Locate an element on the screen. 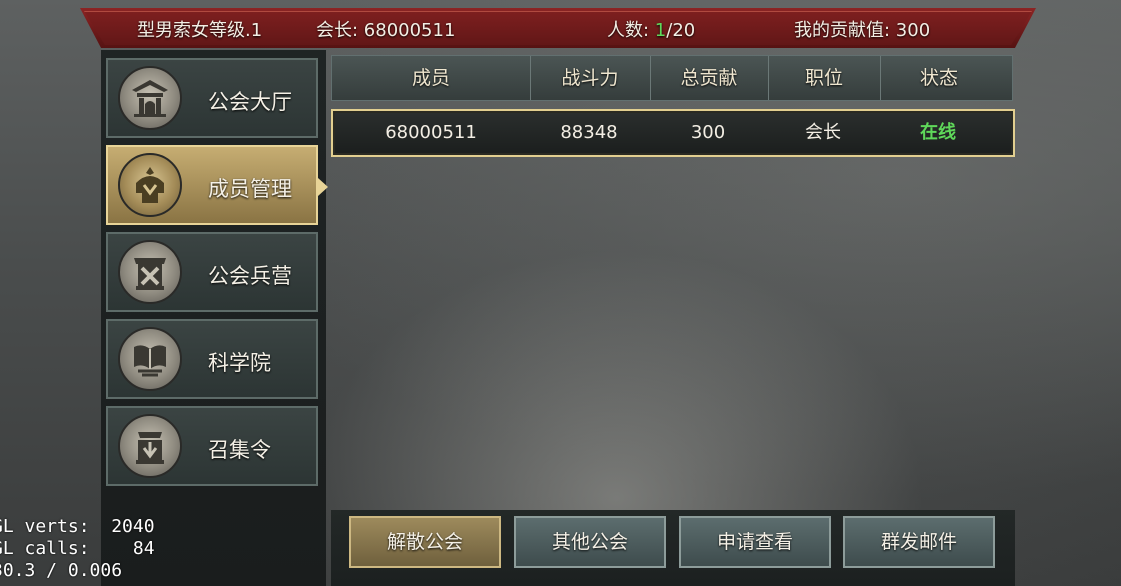 Image resolution: width=1121 pixels, height=586 pixels. member-count-max: /20 is located at coordinates (681, 30).